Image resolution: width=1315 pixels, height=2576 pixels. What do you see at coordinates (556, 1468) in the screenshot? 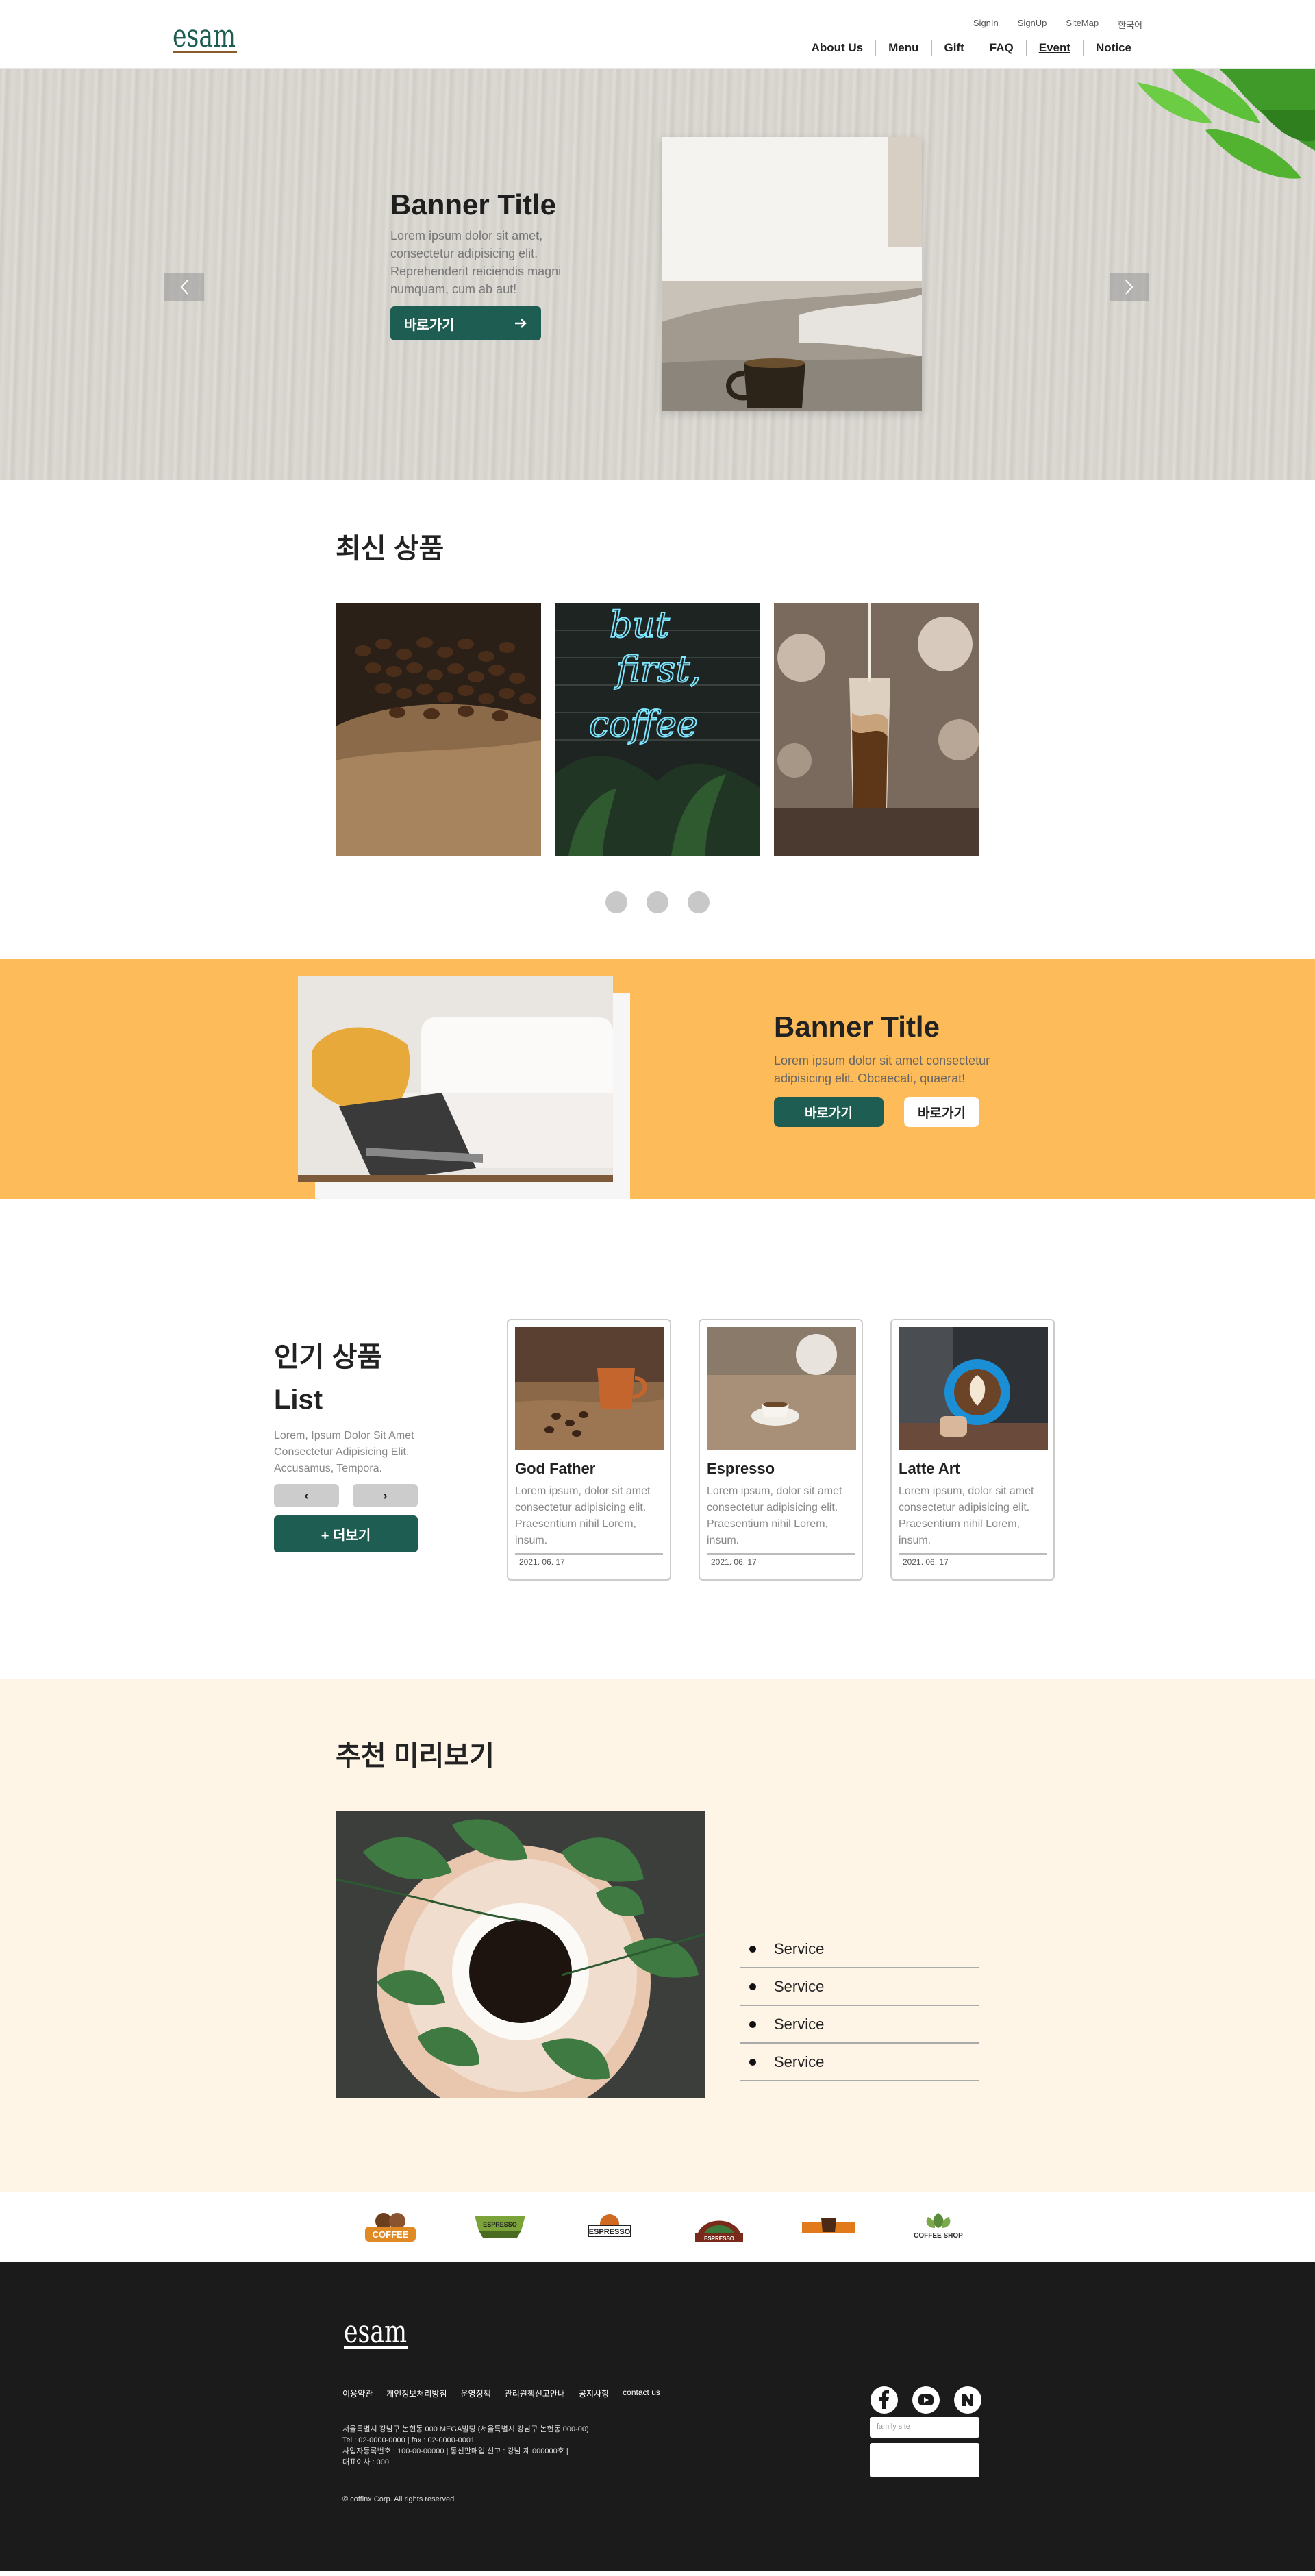
I see `card-title: God Father` at bounding box center [556, 1468].